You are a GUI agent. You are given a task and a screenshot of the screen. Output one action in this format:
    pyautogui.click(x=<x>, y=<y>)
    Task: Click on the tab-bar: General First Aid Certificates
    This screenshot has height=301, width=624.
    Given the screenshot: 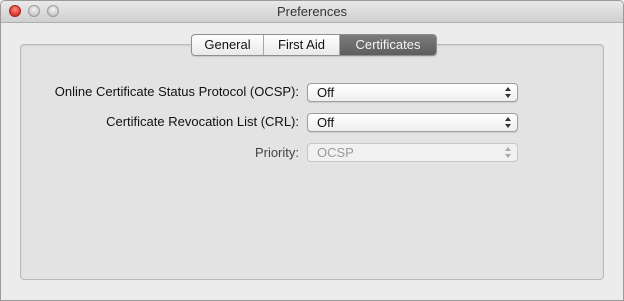 What is the action you would take?
    pyautogui.click(x=314, y=45)
    